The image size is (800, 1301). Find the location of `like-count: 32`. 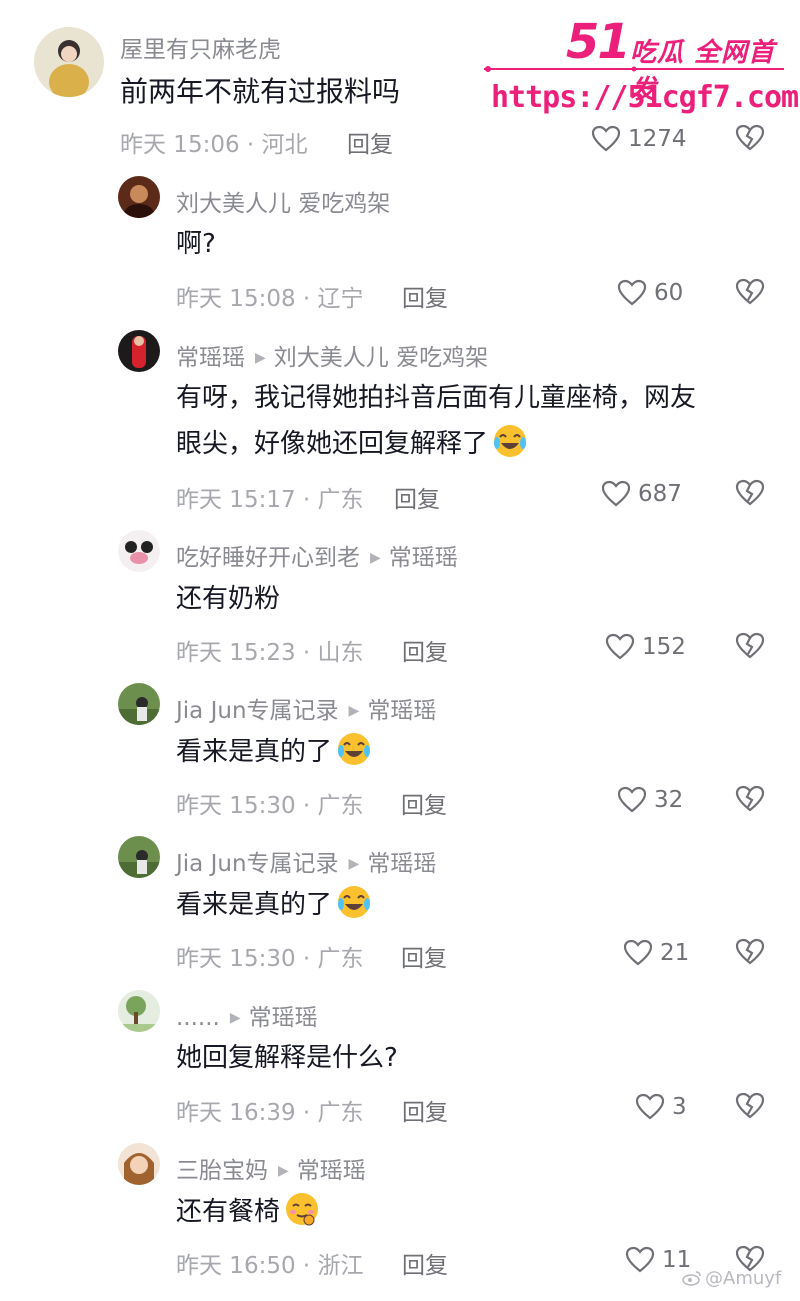

like-count: 32 is located at coordinates (669, 800).